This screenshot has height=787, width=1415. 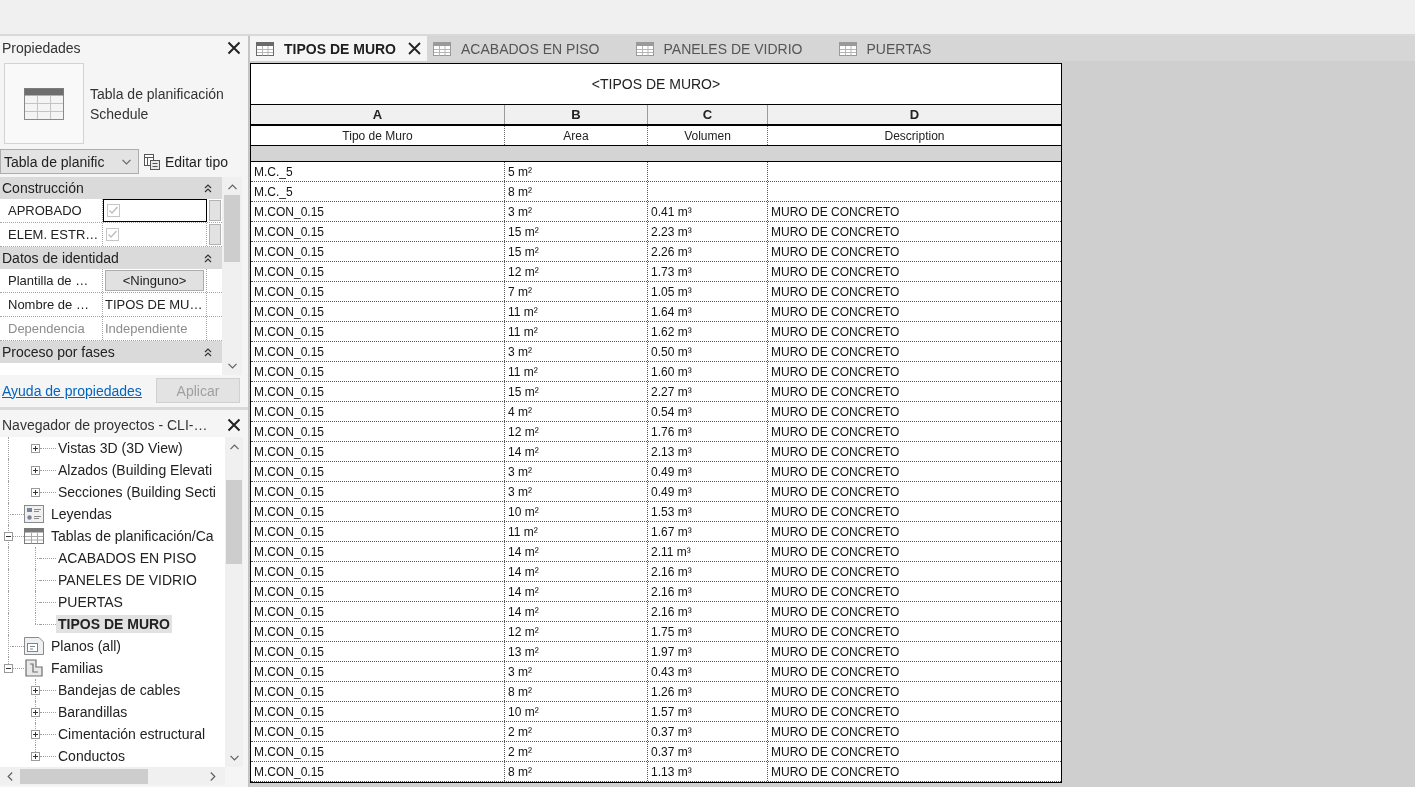 What do you see at coordinates (72, 390) in the screenshot?
I see `help-link: Ayuda de propiedades` at bounding box center [72, 390].